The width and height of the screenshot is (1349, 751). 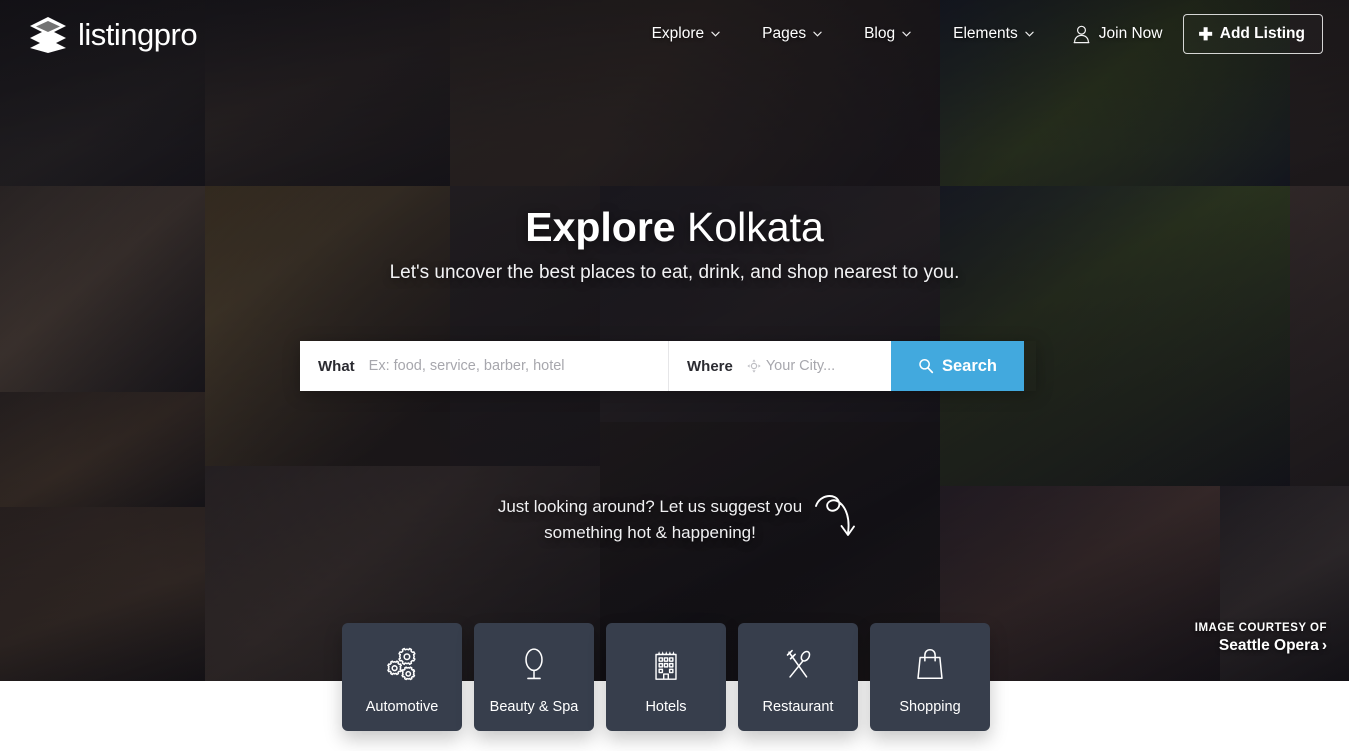 I want to click on category-label: Shopping, so click(x=930, y=707).